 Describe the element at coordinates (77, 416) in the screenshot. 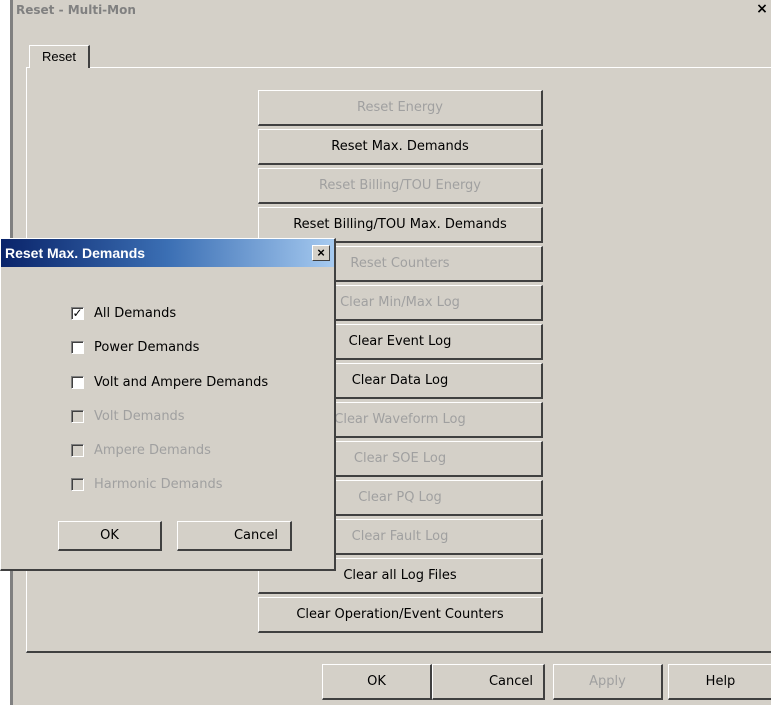

I see `volt-demands-checkbox` at that location.